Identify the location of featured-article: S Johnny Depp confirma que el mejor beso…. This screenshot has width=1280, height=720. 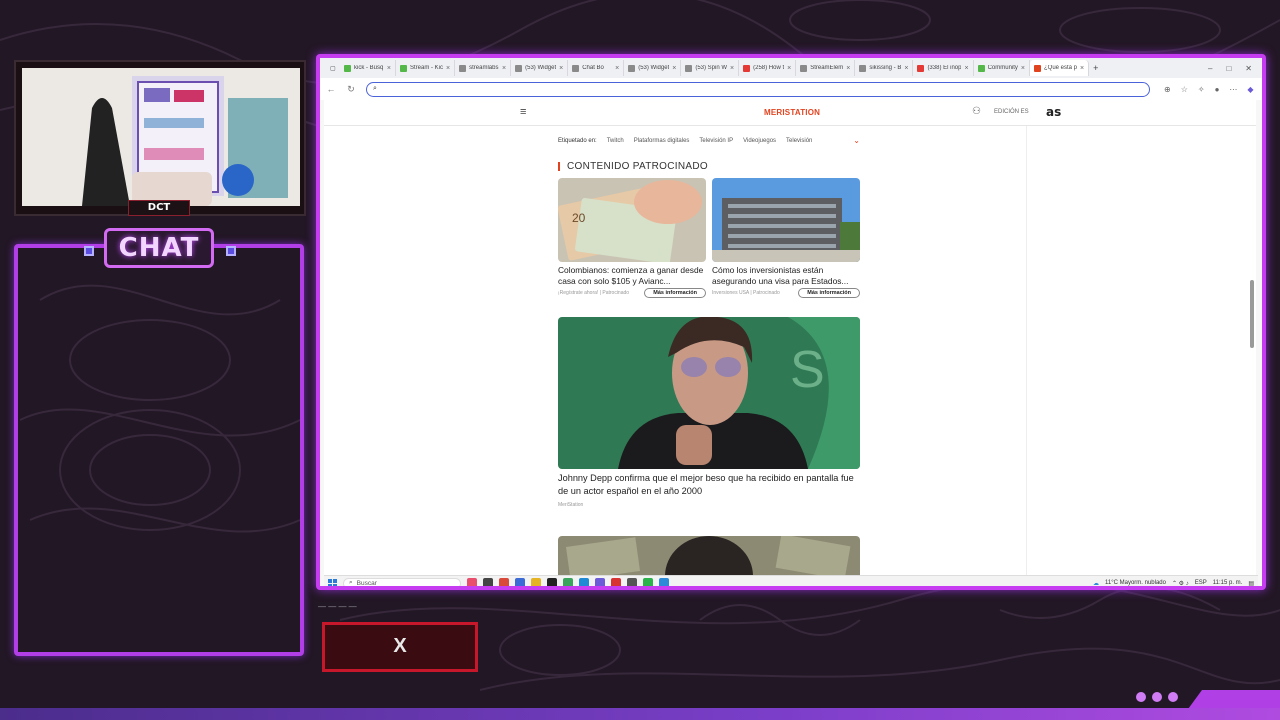
(709, 412).